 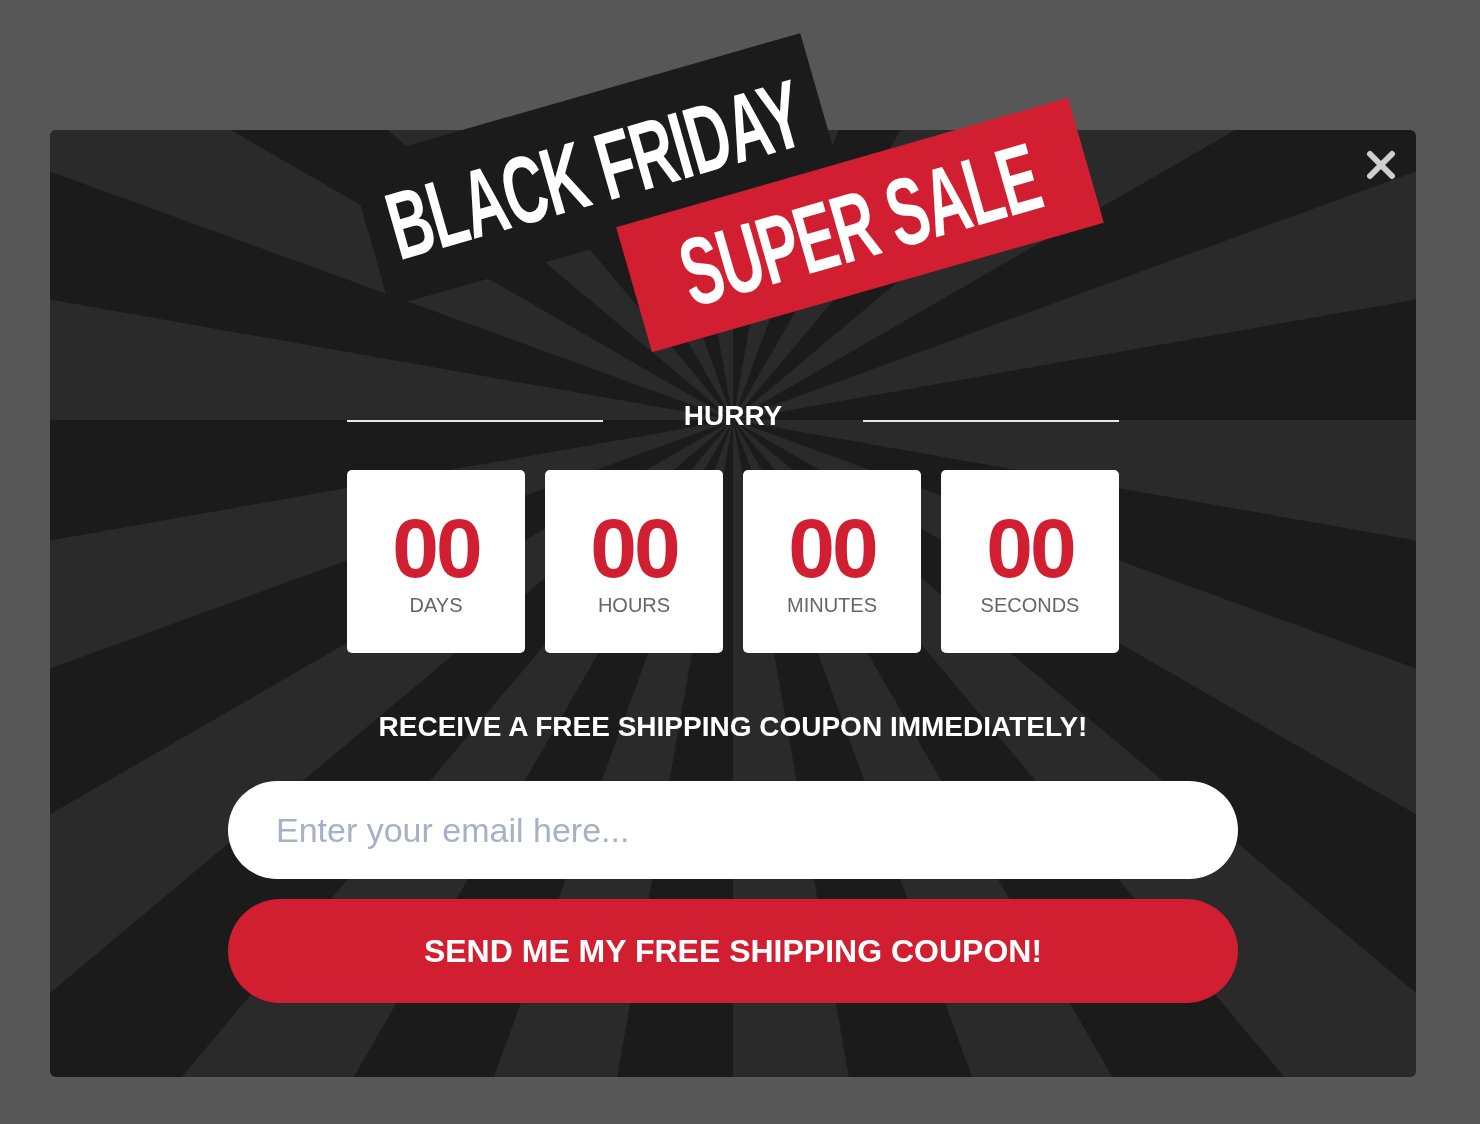 What do you see at coordinates (436, 605) in the screenshot?
I see `countdown-unit: DAYS` at bounding box center [436, 605].